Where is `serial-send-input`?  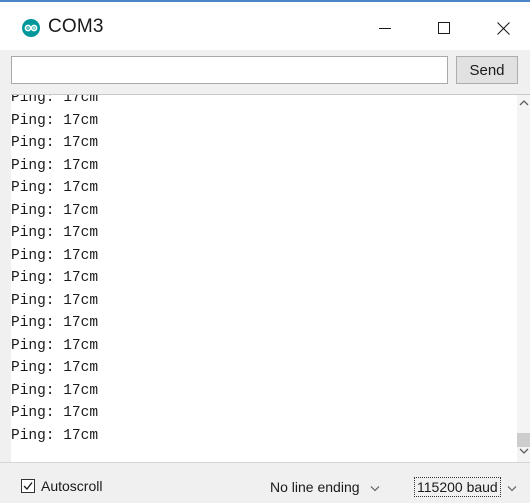
serial-send-input is located at coordinates (229, 70).